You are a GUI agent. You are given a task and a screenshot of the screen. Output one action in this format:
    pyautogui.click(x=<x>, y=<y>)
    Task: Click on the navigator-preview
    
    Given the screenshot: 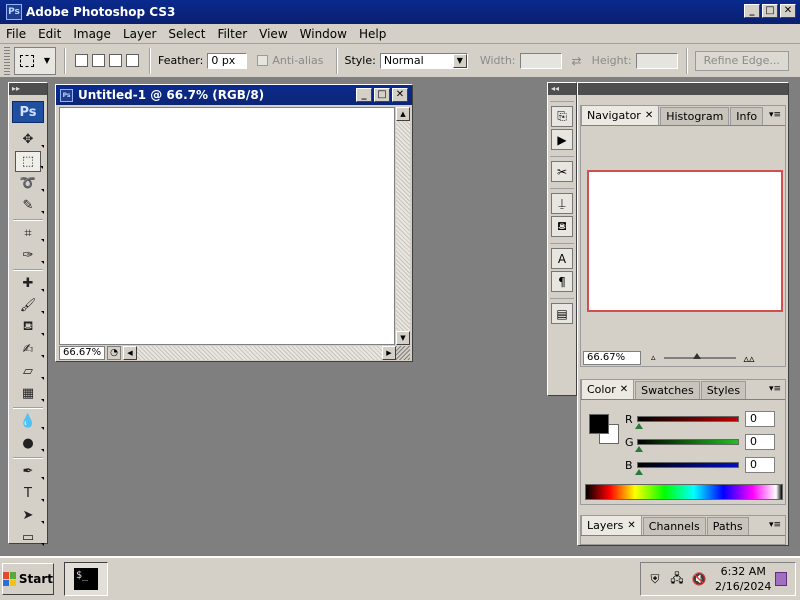 What is the action you would take?
    pyautogui.click(x=685, y=241)
    